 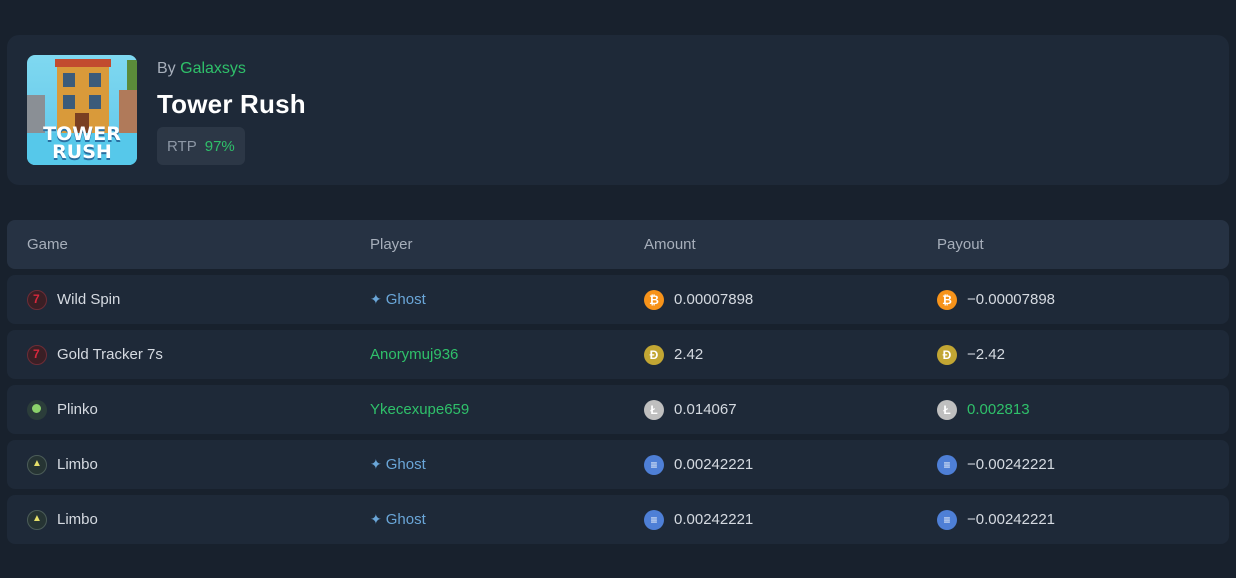 I want to click on payout-cell: ₿ −0.00007898, so click(x=996, y=299).